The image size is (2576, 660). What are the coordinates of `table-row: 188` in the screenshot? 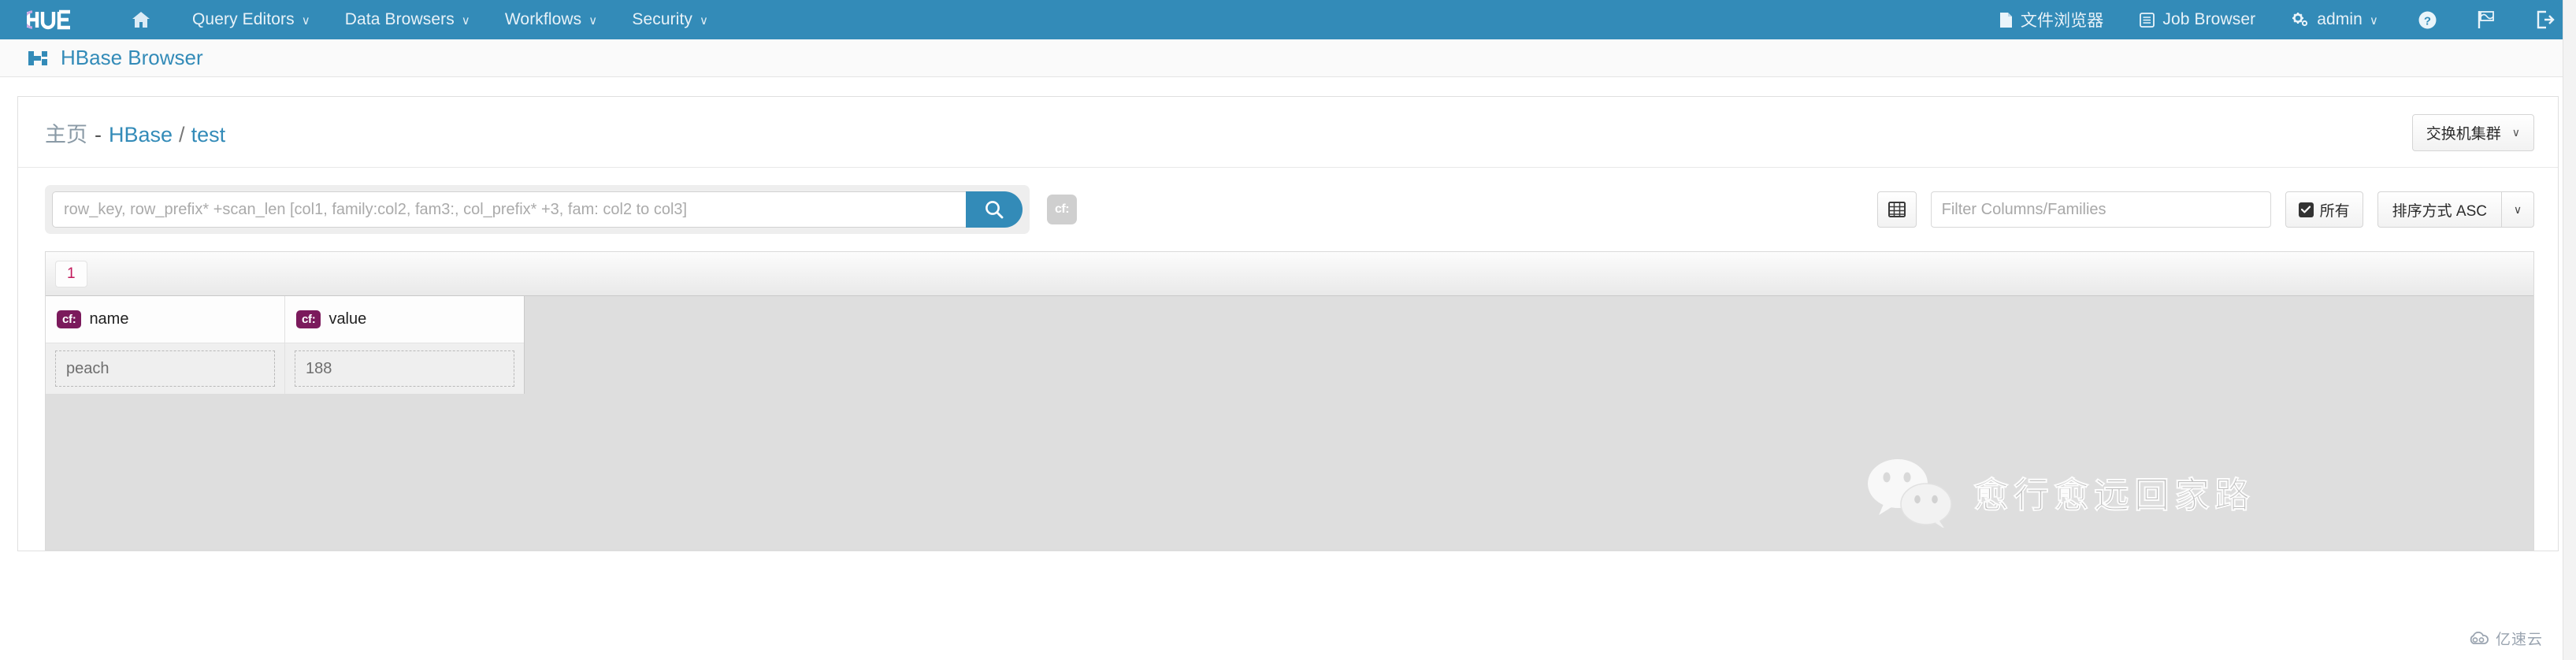 It's located at (404, 369).